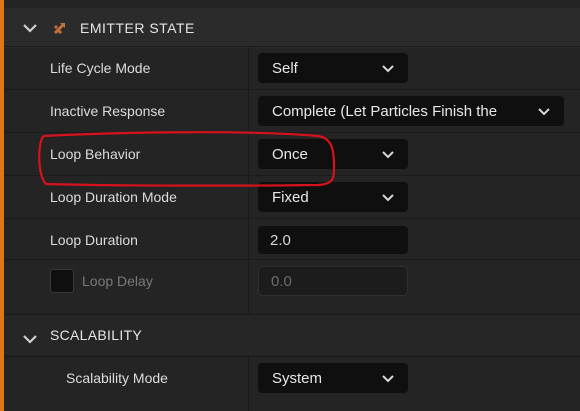 The image size is (580, 411). I want to click on loop-delay-checkbox, so click(62, 281).